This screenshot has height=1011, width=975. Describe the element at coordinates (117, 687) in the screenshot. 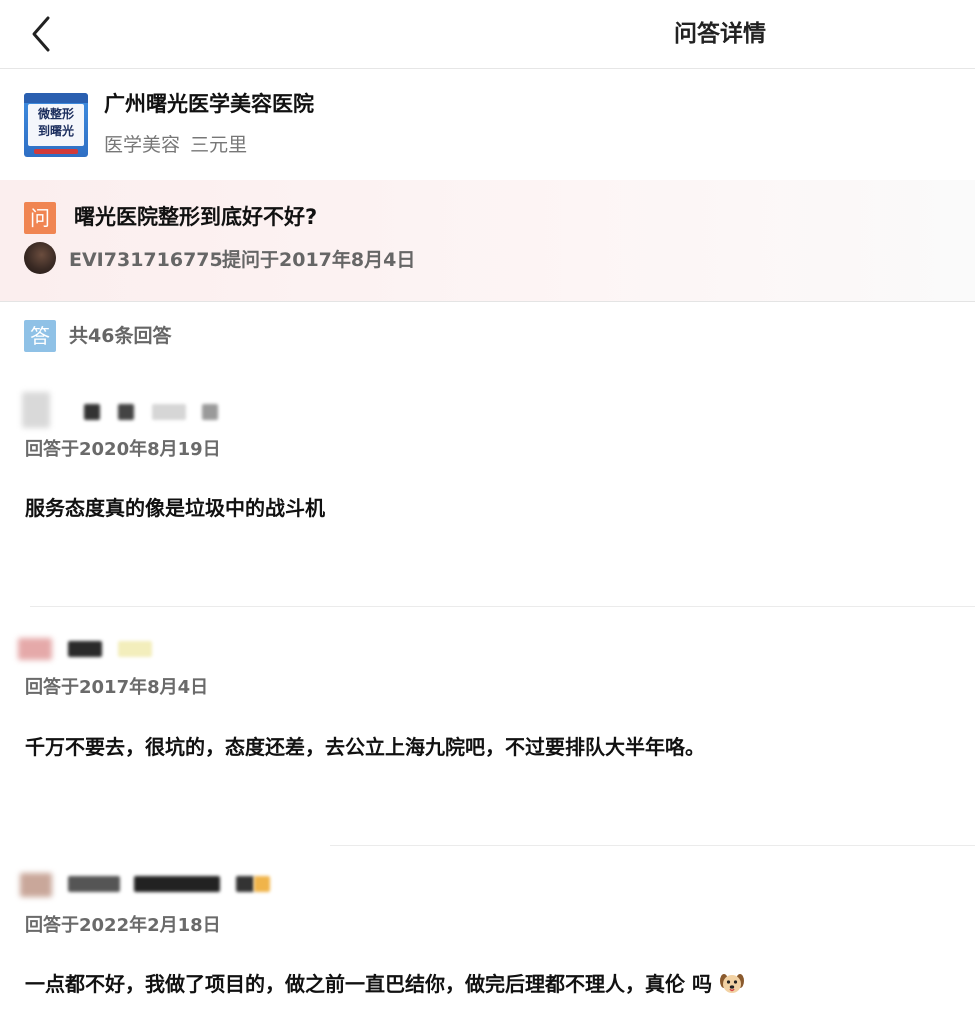

I see `answer-date: 回答于2017年8月4日` at that location.